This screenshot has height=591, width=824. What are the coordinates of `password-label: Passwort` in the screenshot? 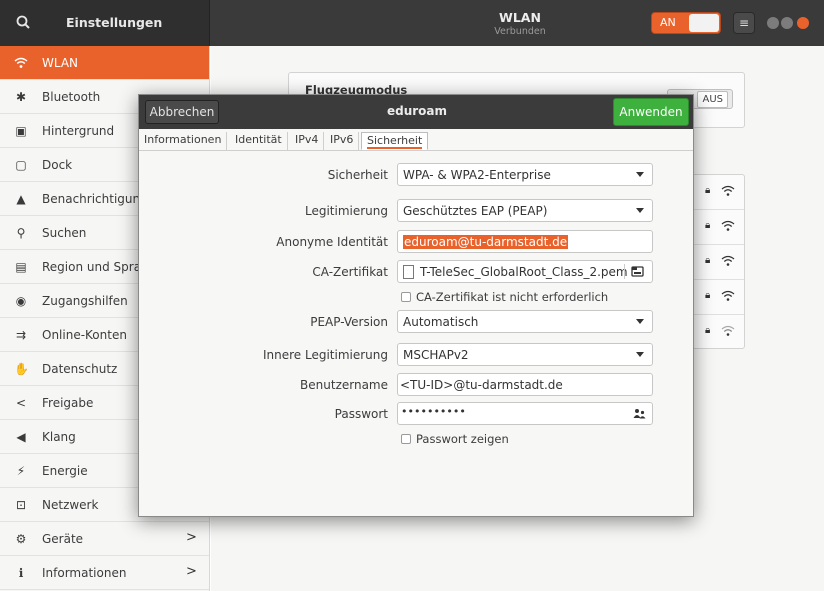 It's located at (361, 414).